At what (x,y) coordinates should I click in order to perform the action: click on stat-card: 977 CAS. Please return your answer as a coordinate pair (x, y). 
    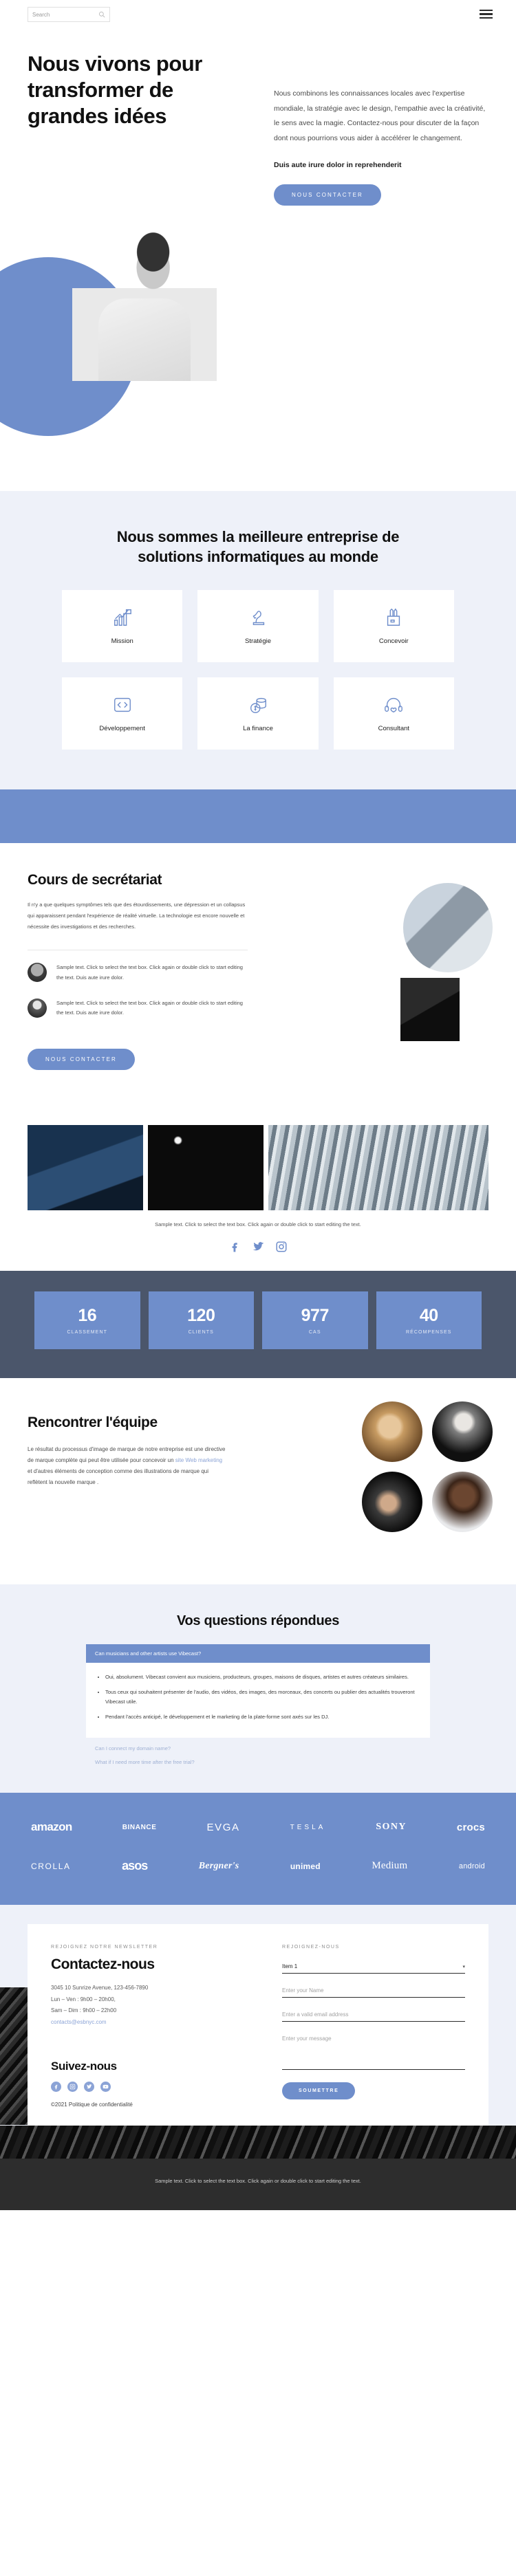
    Looking at the image, I should click on (315, 1320).